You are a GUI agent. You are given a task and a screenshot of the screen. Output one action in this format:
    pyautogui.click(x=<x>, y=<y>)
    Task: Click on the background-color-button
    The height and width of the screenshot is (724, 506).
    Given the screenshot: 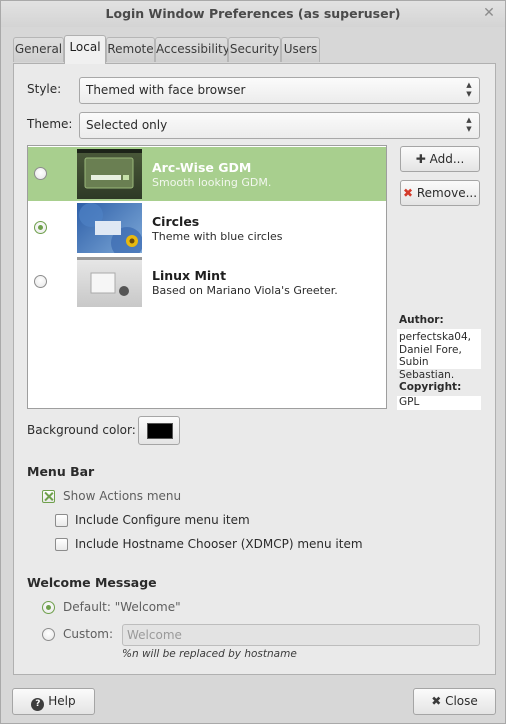 What is the action you would take?
    pyautogui.click(x=159, y=430)
    